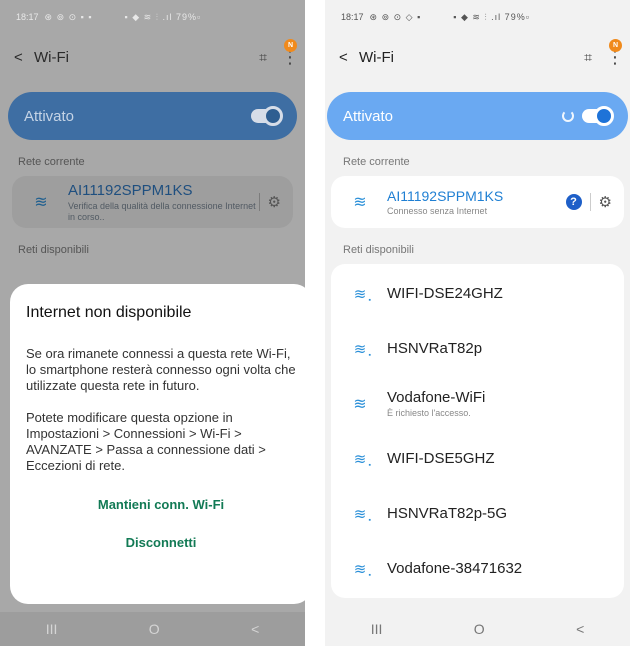 Image resolution: width=630 pixels, height=646 pixels. I want to click on network-text: HSNVRaT82p-5G, so click(494, 513).